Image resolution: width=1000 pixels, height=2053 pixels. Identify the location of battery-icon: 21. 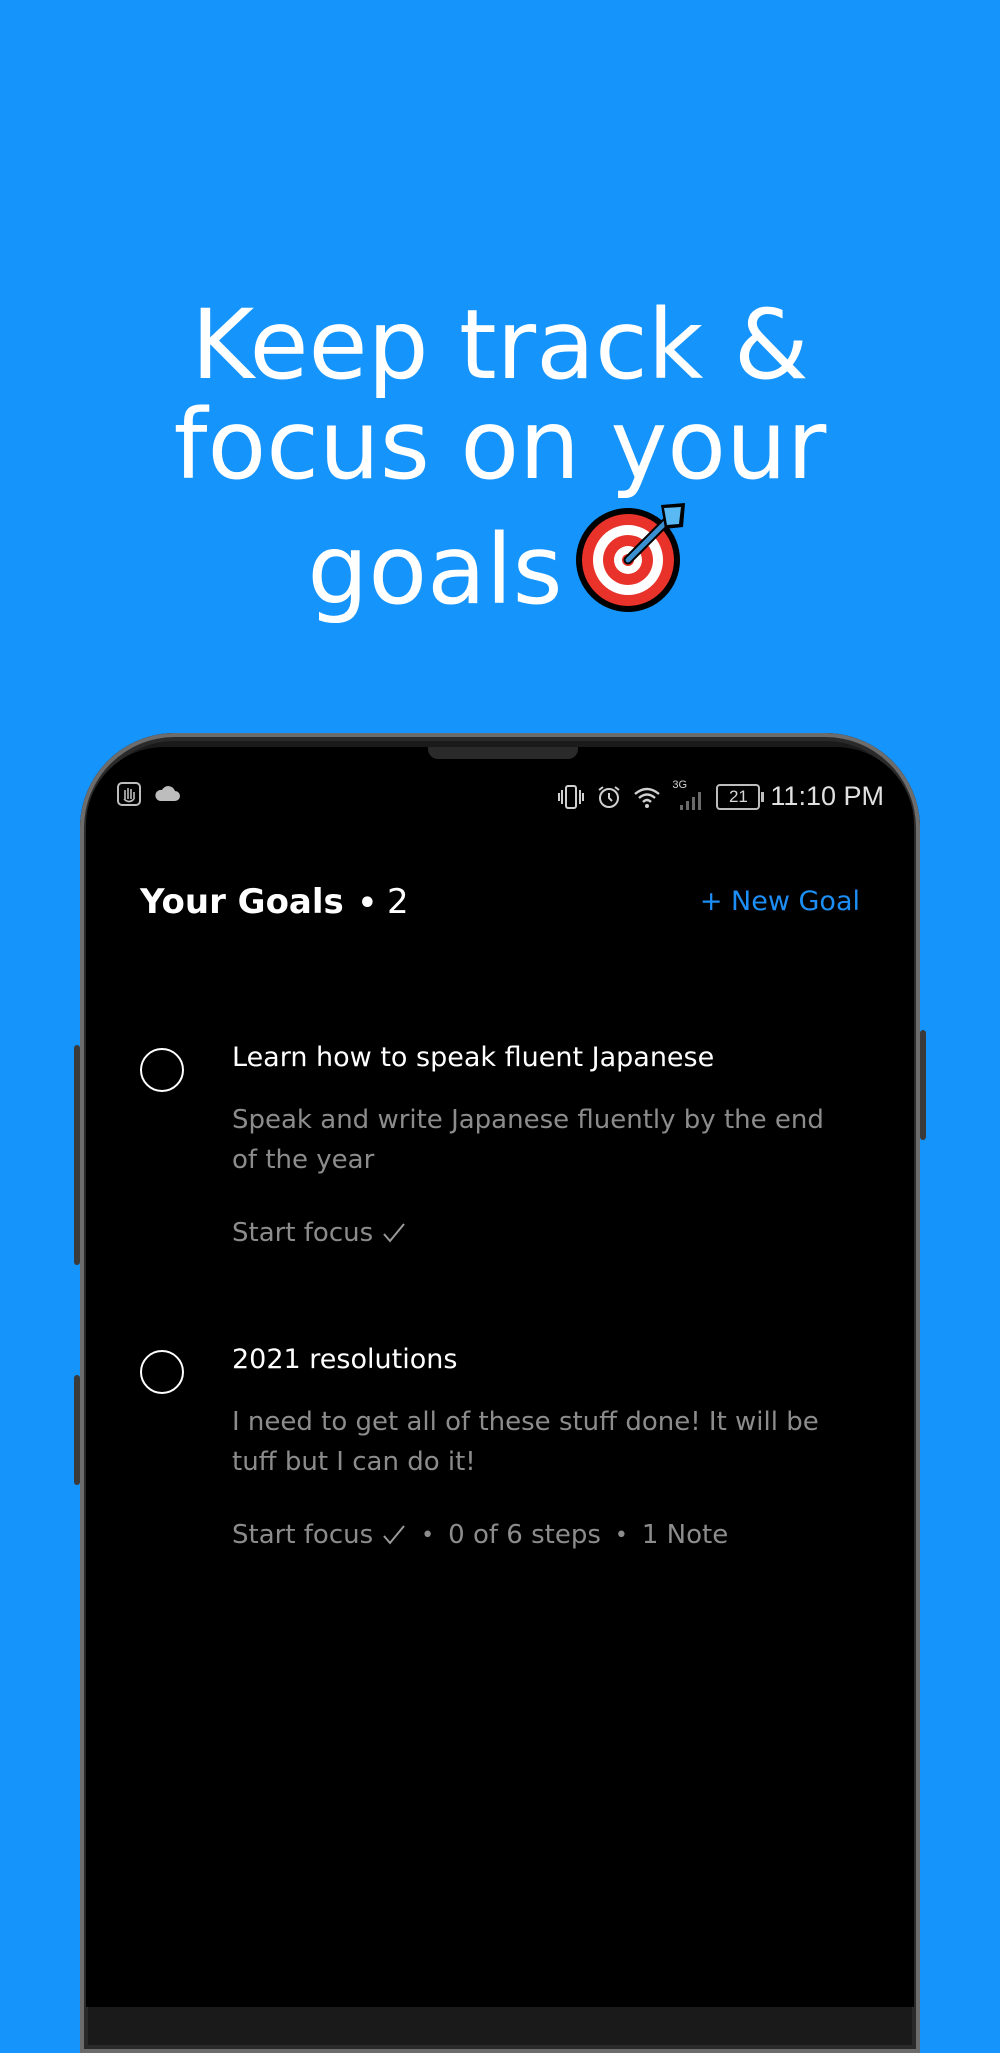
(740, 796).